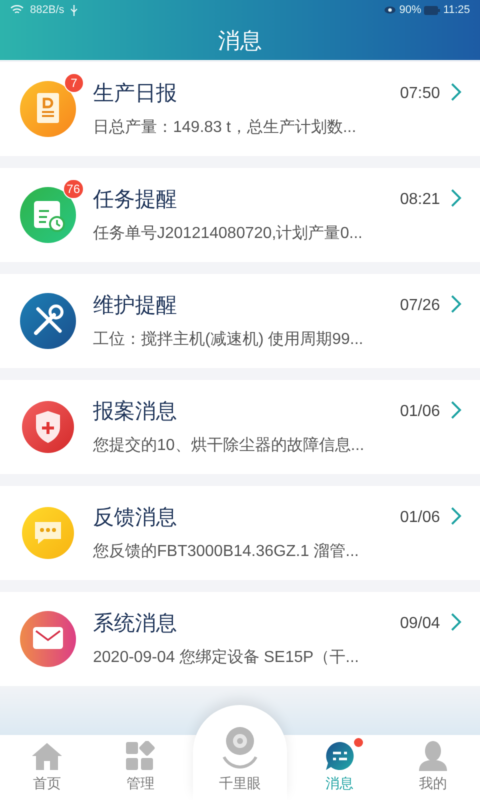 The height and width of the screenshot is (800, 480). What do you see at coordinates (135, 412) in the screenshot?
I see `message-title: 报案消息` at bounding box center [135, 412].